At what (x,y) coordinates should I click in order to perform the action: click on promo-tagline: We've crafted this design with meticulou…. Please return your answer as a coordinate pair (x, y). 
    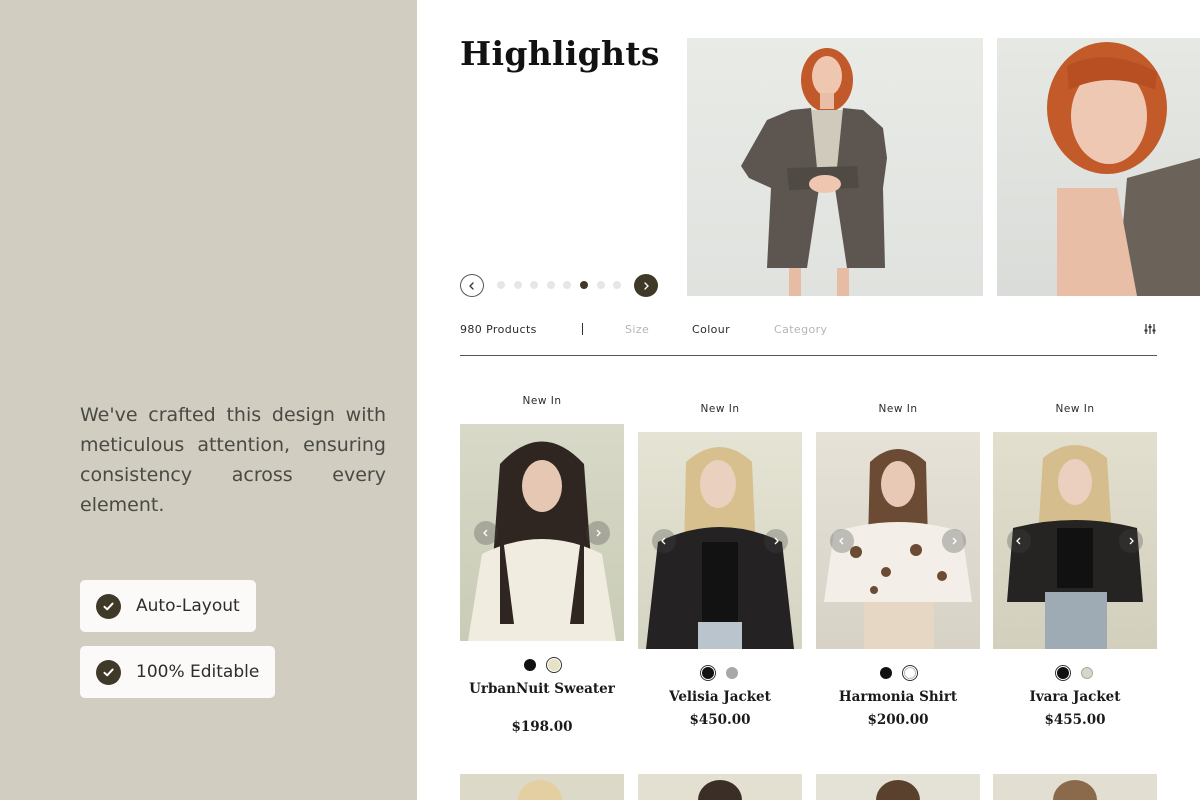
    Looking at the image, I should click on (233, 460).